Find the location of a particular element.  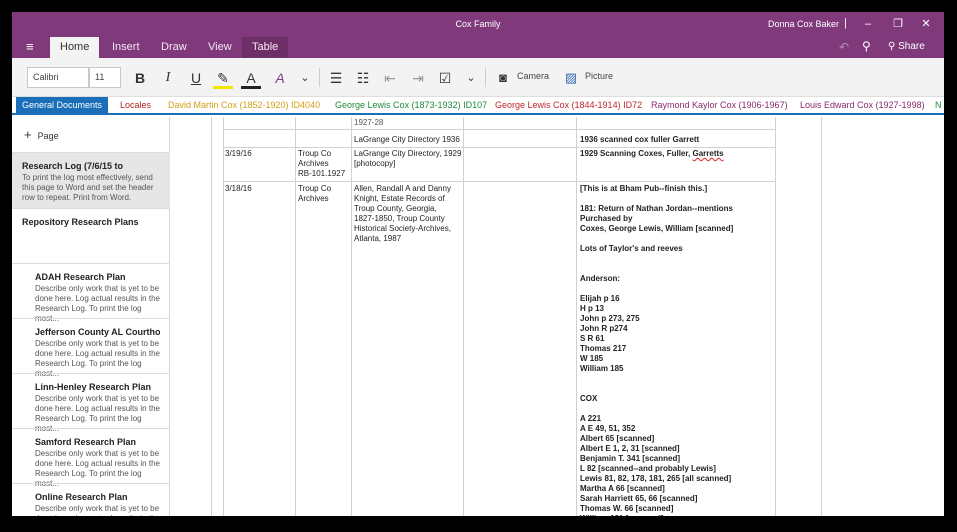

table-cell: 1929 Scanning Coxes, Fuller, Garretts is located at coordinates (677, 154).